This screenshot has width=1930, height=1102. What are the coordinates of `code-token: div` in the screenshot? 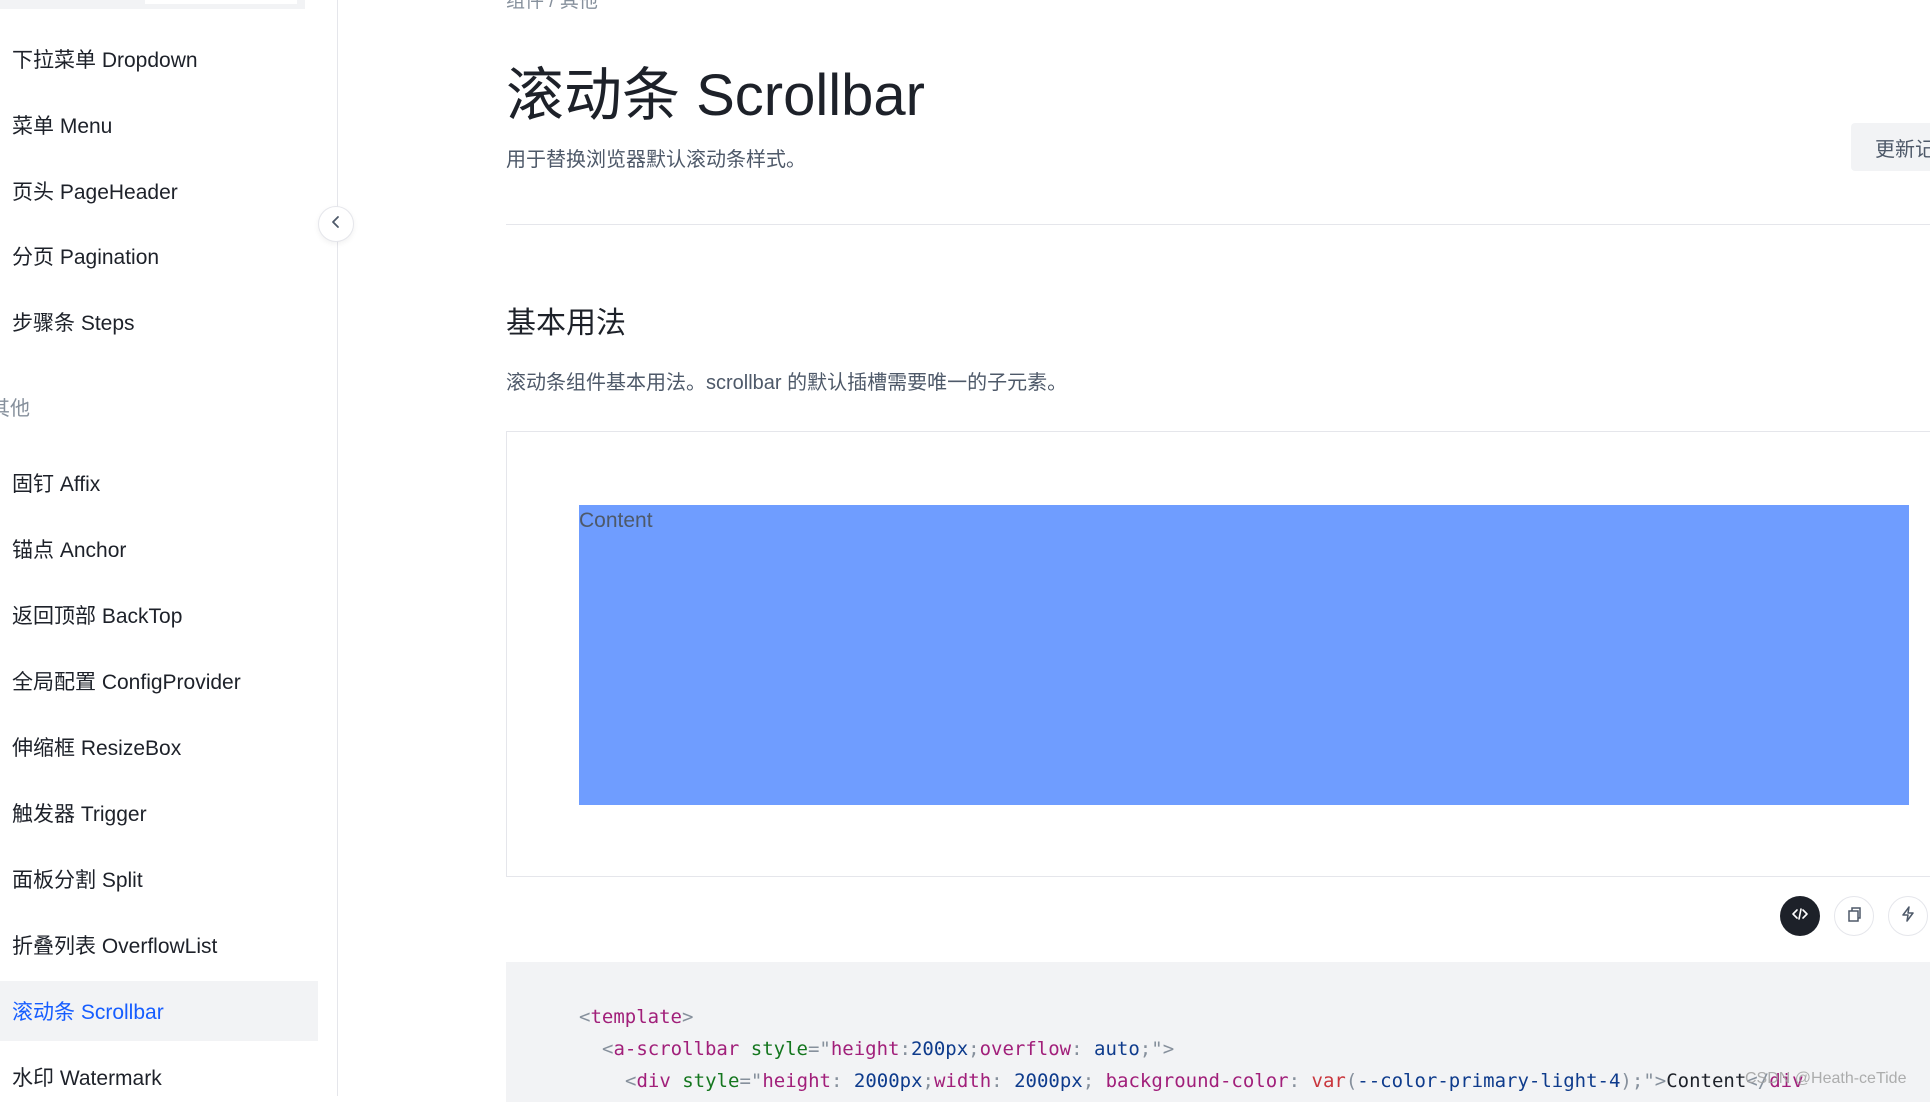 It's located at (653, 1081).